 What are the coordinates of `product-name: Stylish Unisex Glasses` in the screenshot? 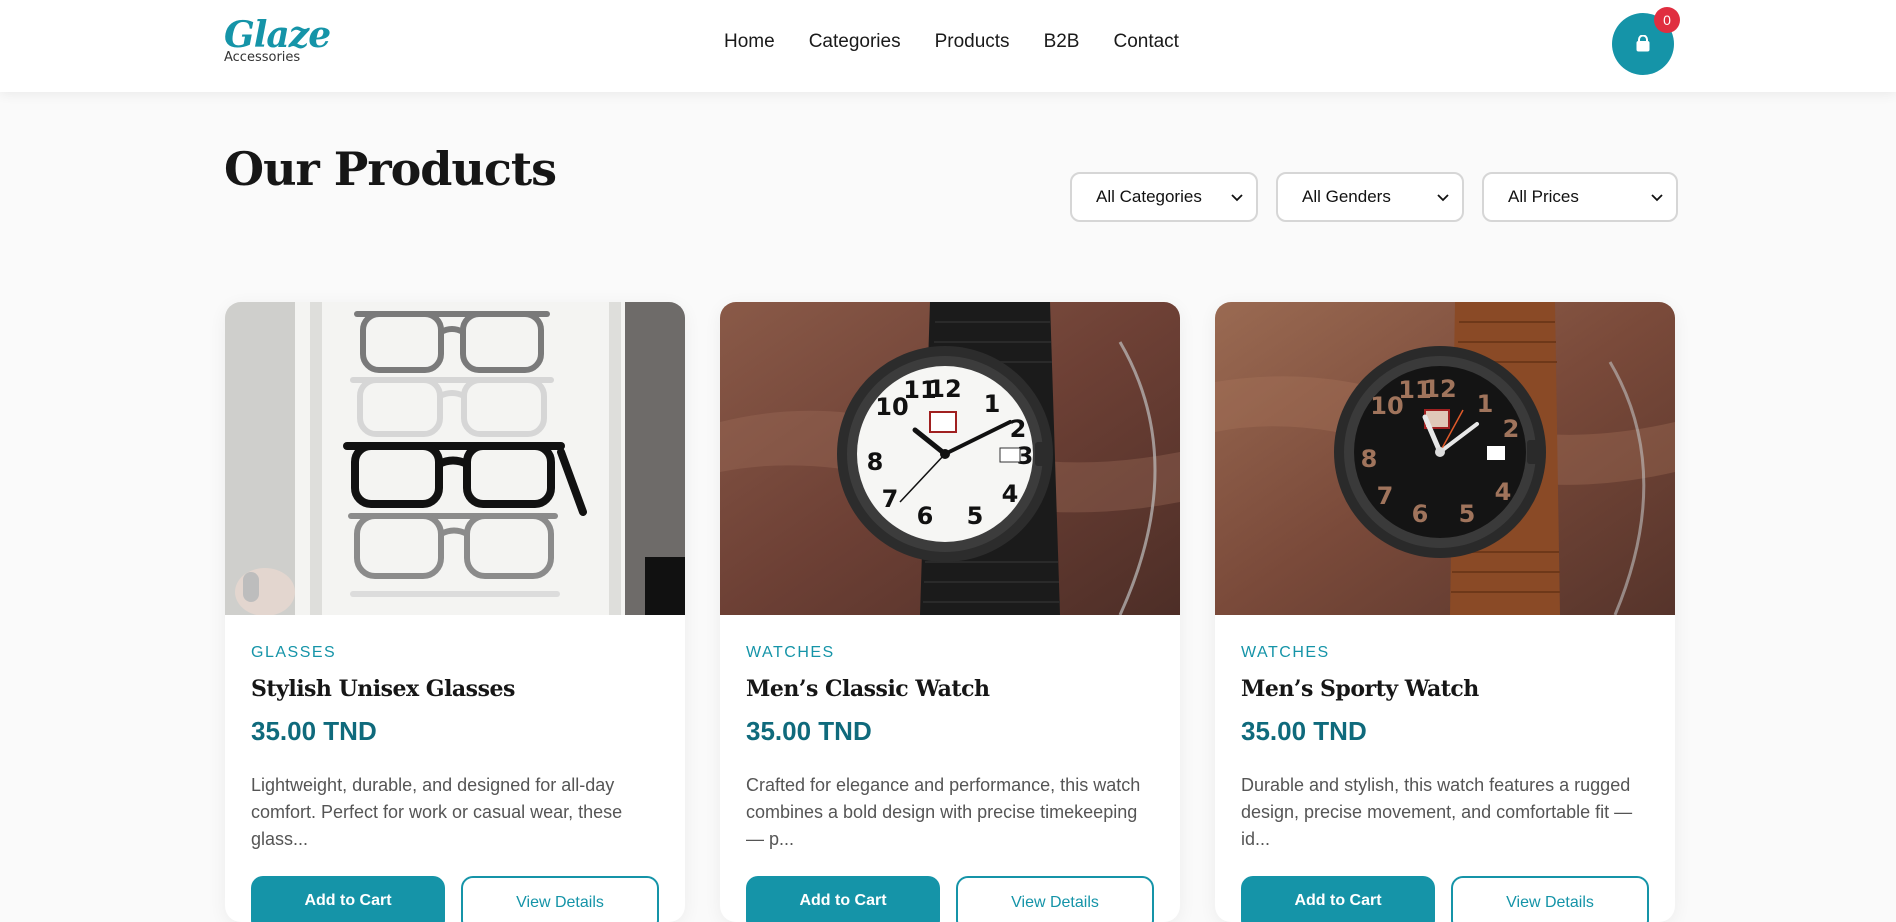 It's located at (383, 689).